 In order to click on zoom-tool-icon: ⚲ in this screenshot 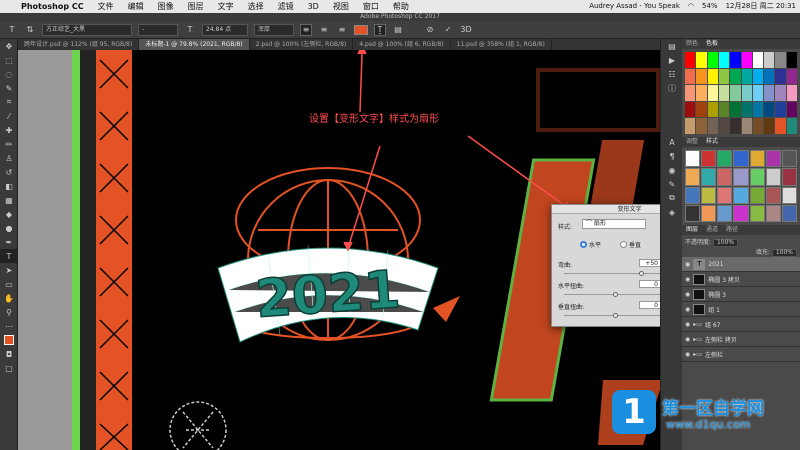, I will do `click(9, 312)`.